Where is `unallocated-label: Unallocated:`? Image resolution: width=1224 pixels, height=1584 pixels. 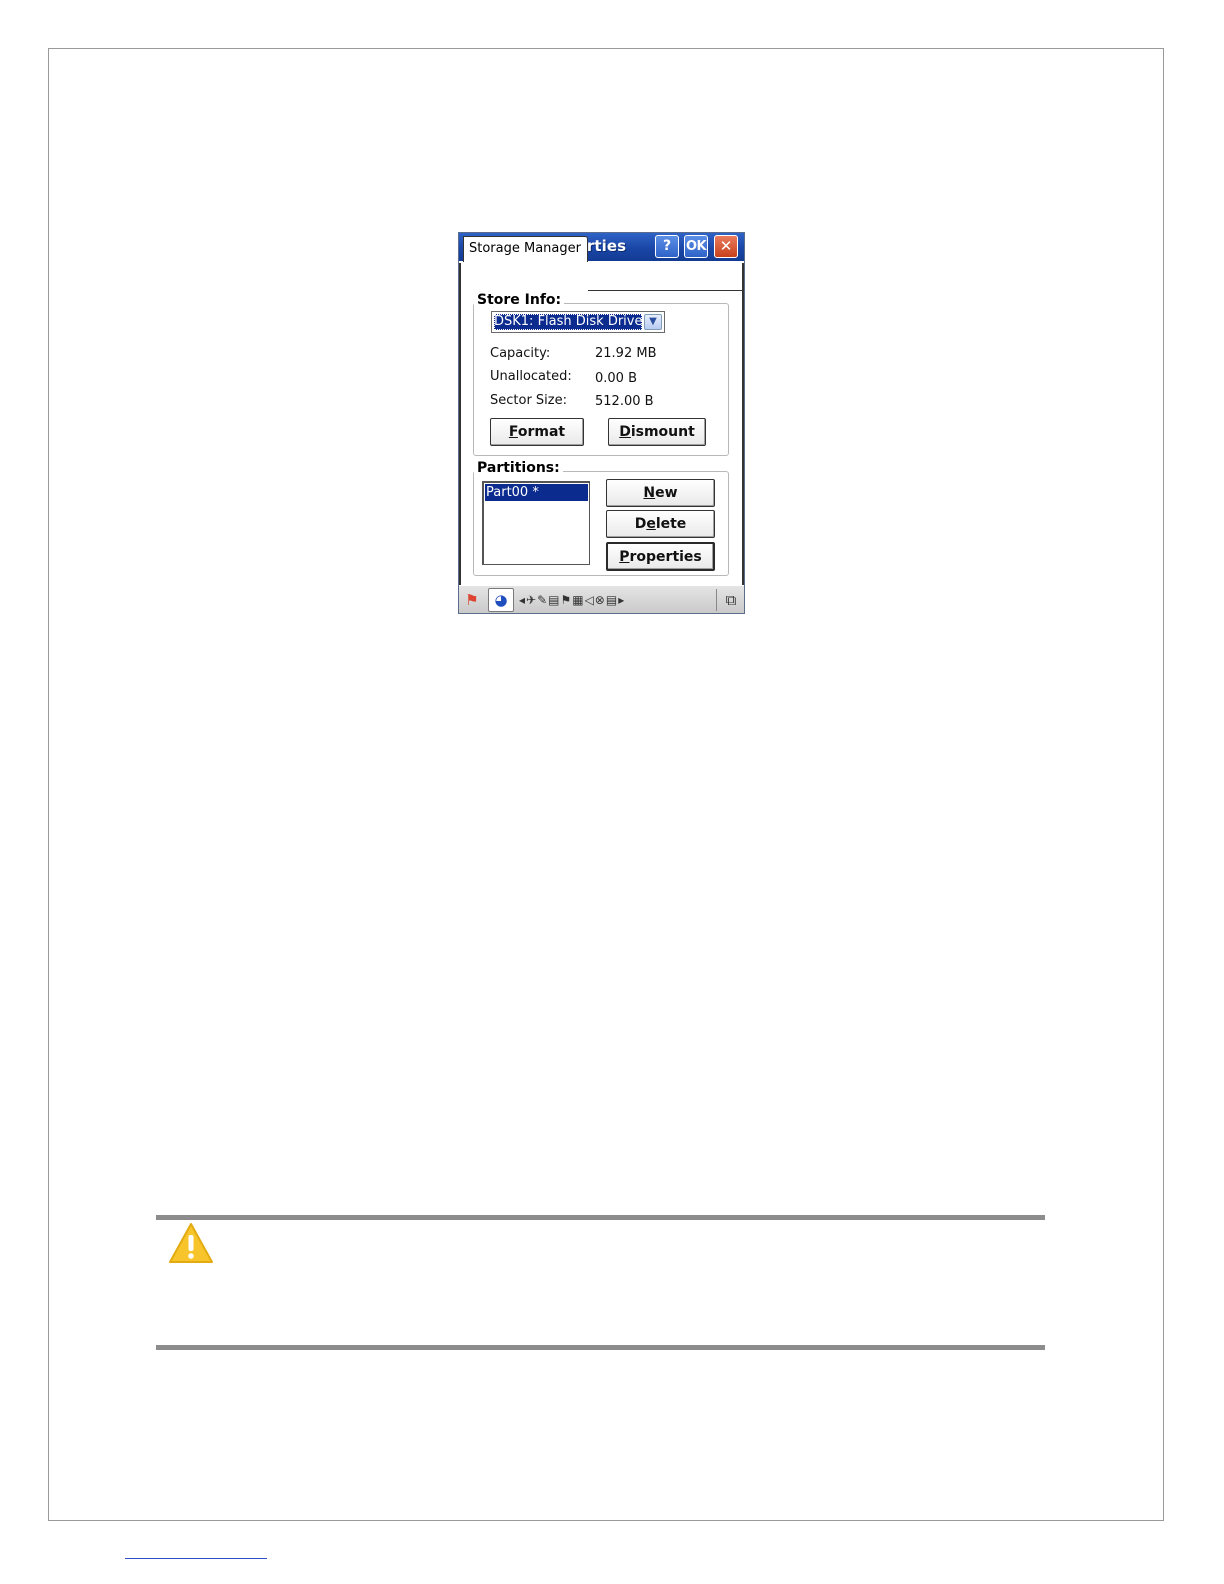 unallocated-label: Unallocated: is located at coordinates (531, 376).